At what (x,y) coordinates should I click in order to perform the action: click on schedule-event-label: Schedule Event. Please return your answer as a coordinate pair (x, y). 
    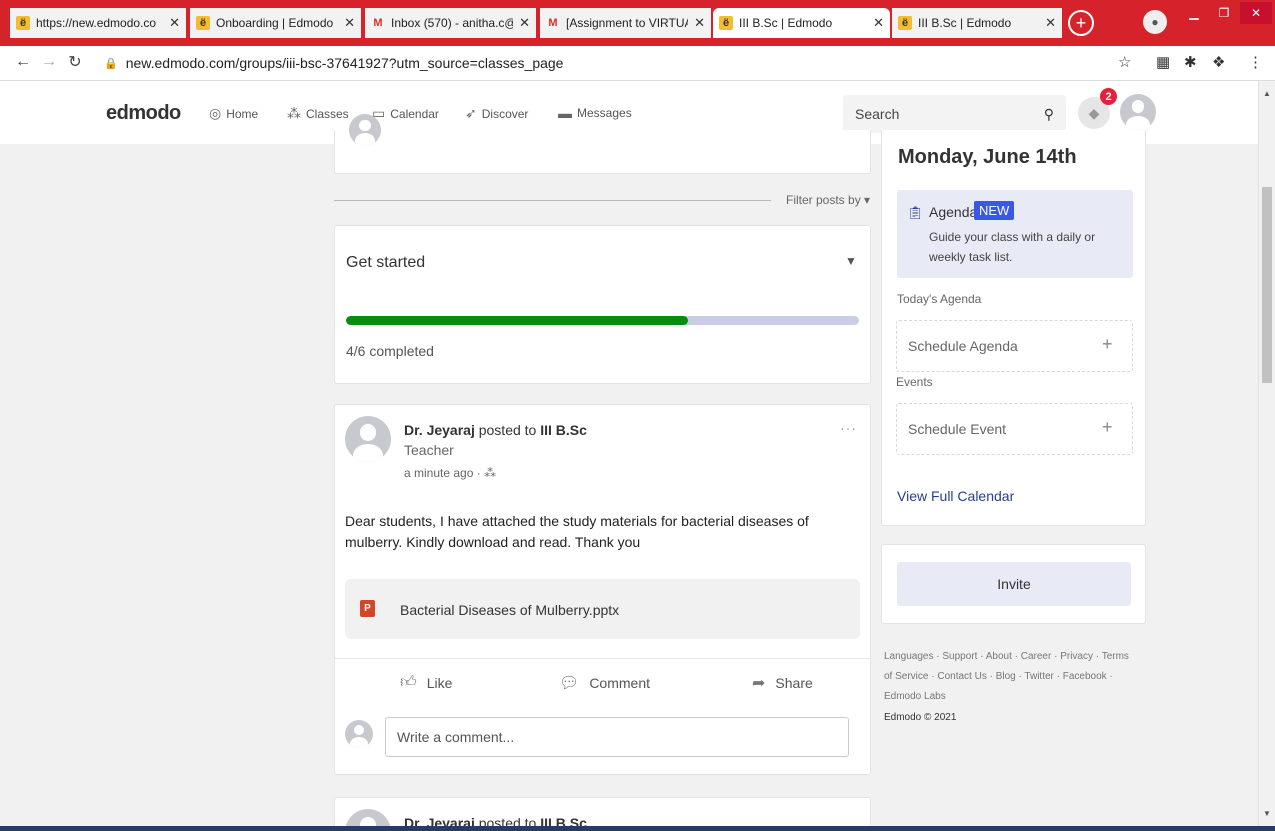
    Looking at the image, I should click on (957, 429).